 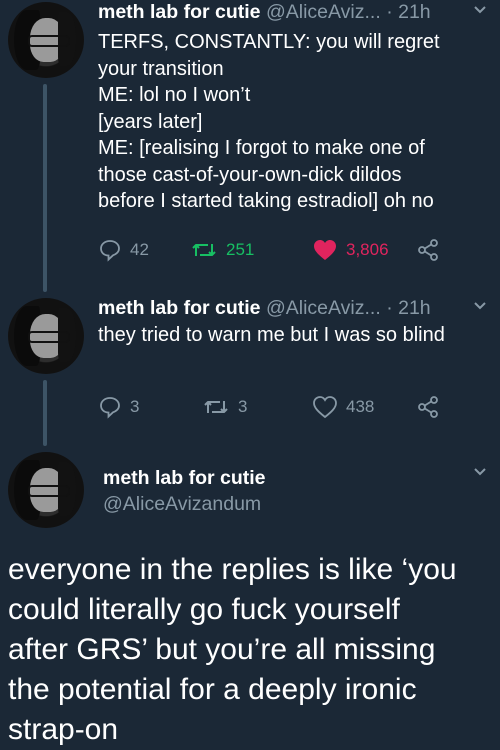 I want to click on reply-button: 3, so click(x=118, y=407).